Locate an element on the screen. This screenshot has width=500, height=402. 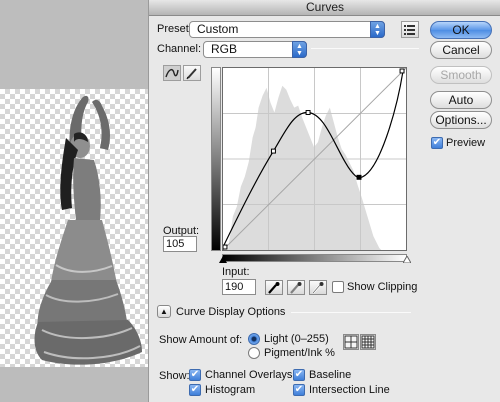
channel-overlays-label: Channel Overlays is located at coordinates (249, 375).